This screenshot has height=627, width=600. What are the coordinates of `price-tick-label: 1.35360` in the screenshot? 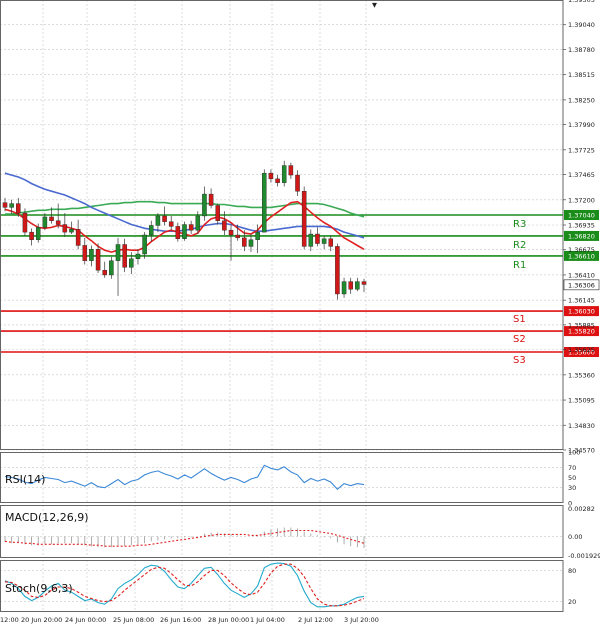 It's located at (581, 375).